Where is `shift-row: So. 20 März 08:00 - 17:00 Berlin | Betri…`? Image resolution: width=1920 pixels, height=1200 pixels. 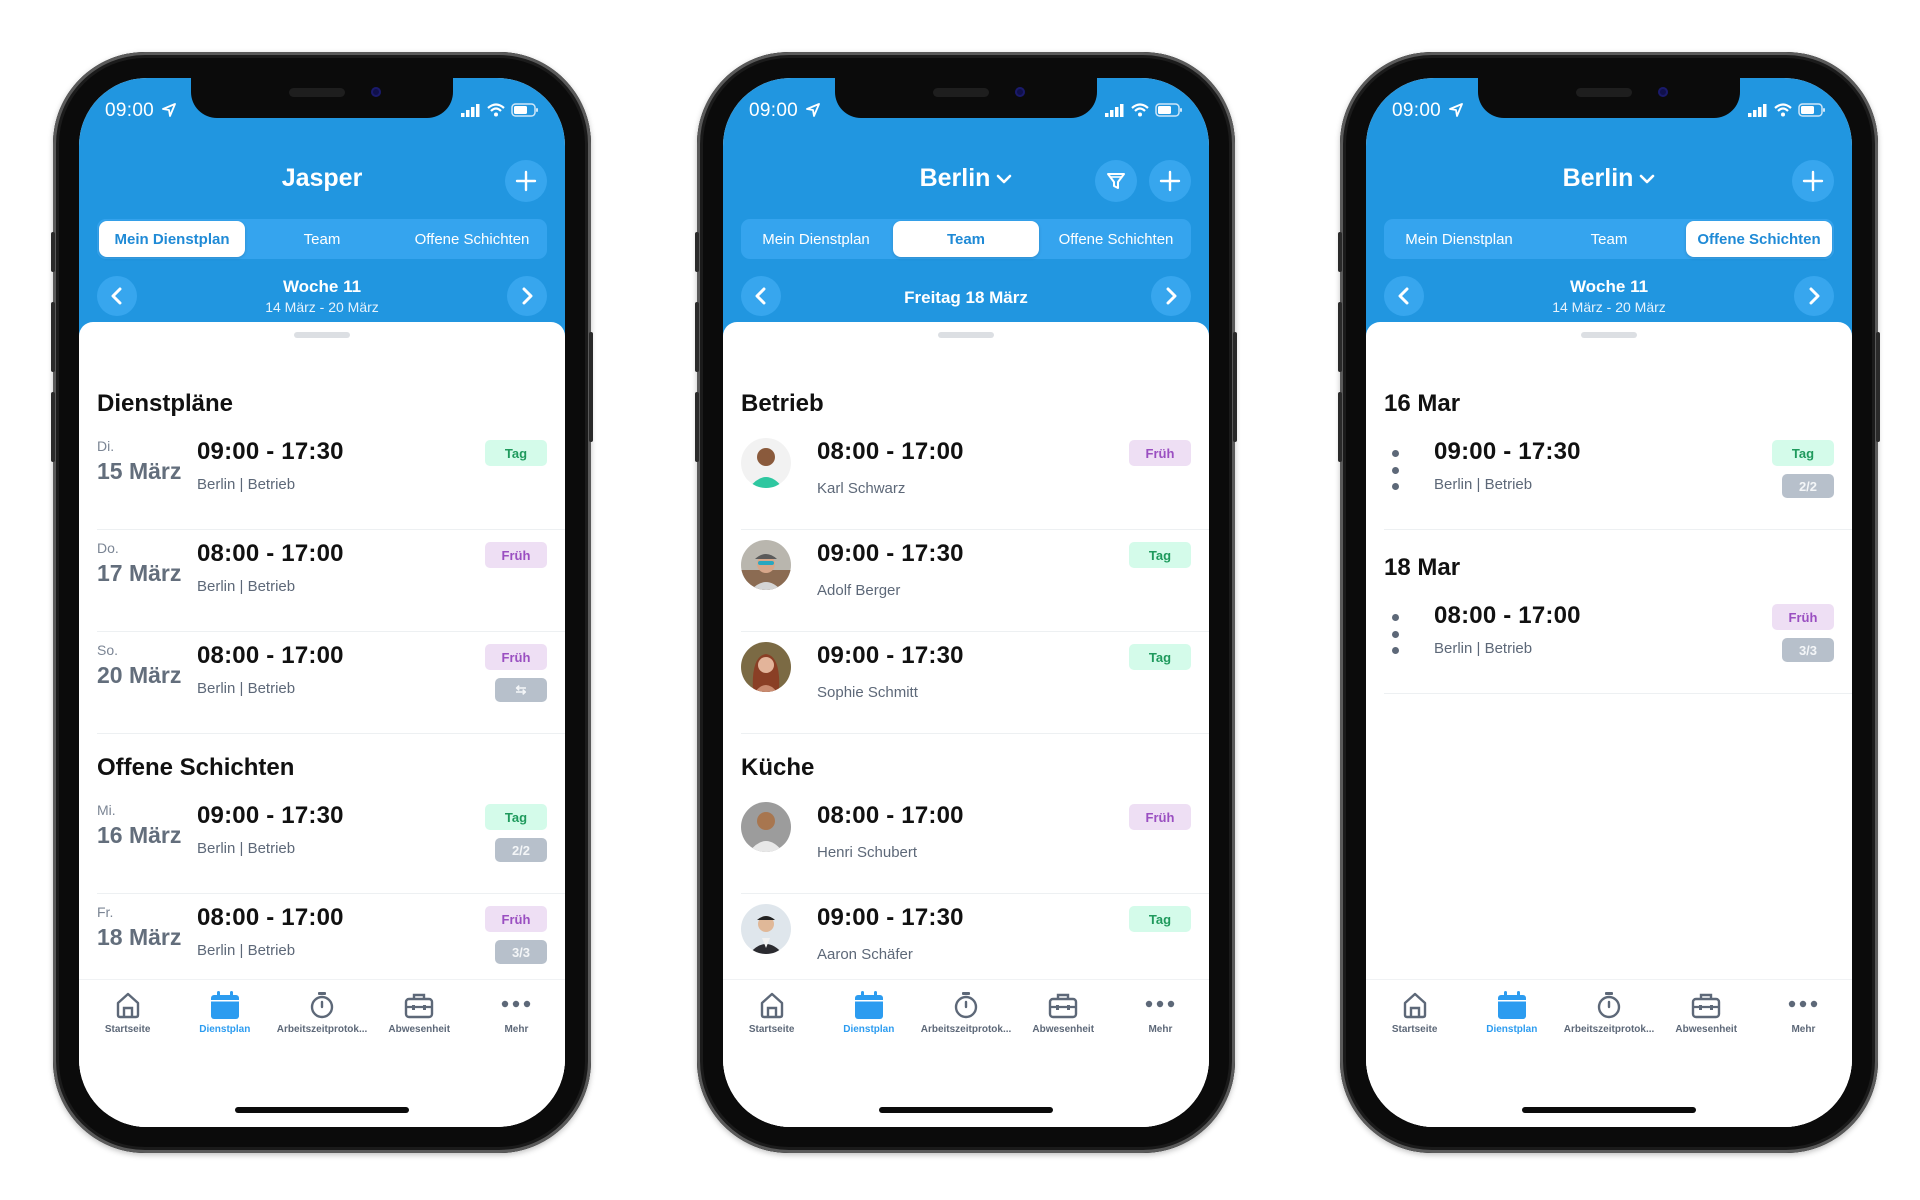 shift-row: So. 20 März 08:00 - 17:00 Berlin | Betri… is located at coordinates (331, 683).